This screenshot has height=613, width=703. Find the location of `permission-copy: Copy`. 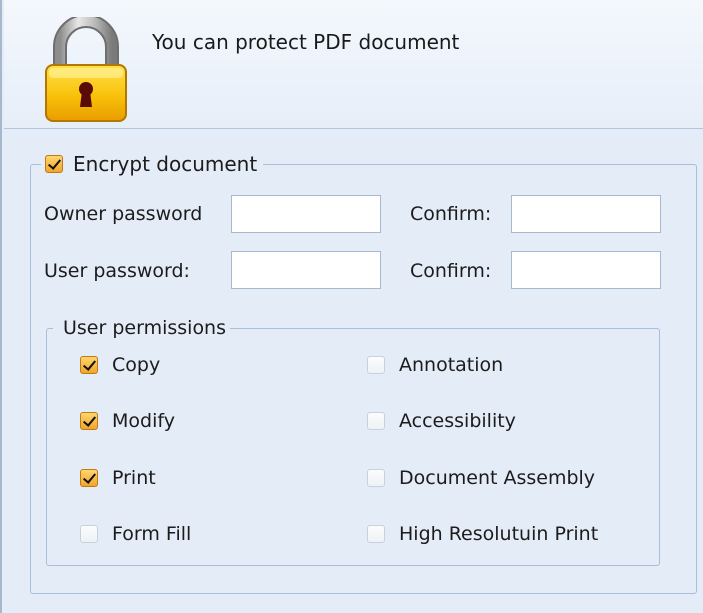

permission-copy: Copy is located at coordinates (120, 365).